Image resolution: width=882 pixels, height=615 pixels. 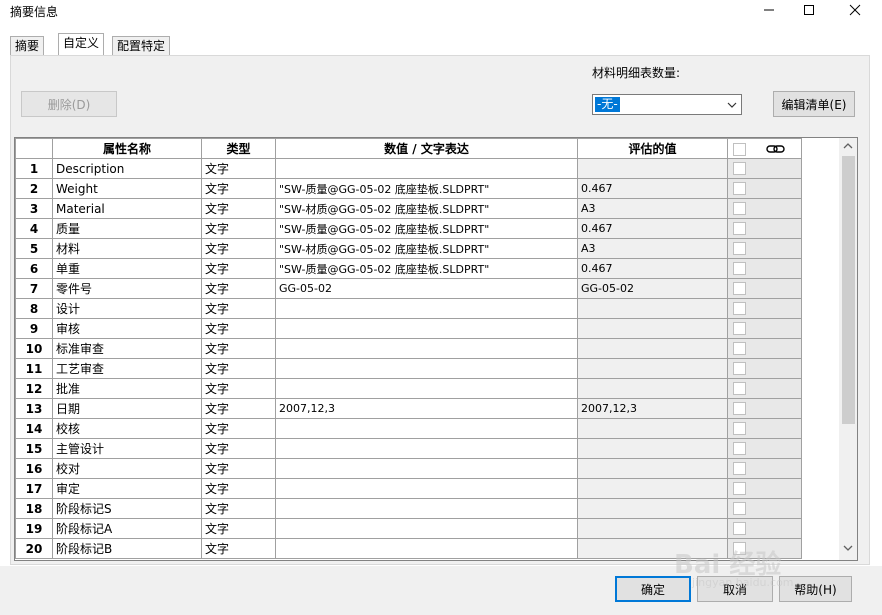 What do you see at coordinates (127, 188) in the screenshot?
I see `property-name-cell: Weight` at bounding box center [127, 188].